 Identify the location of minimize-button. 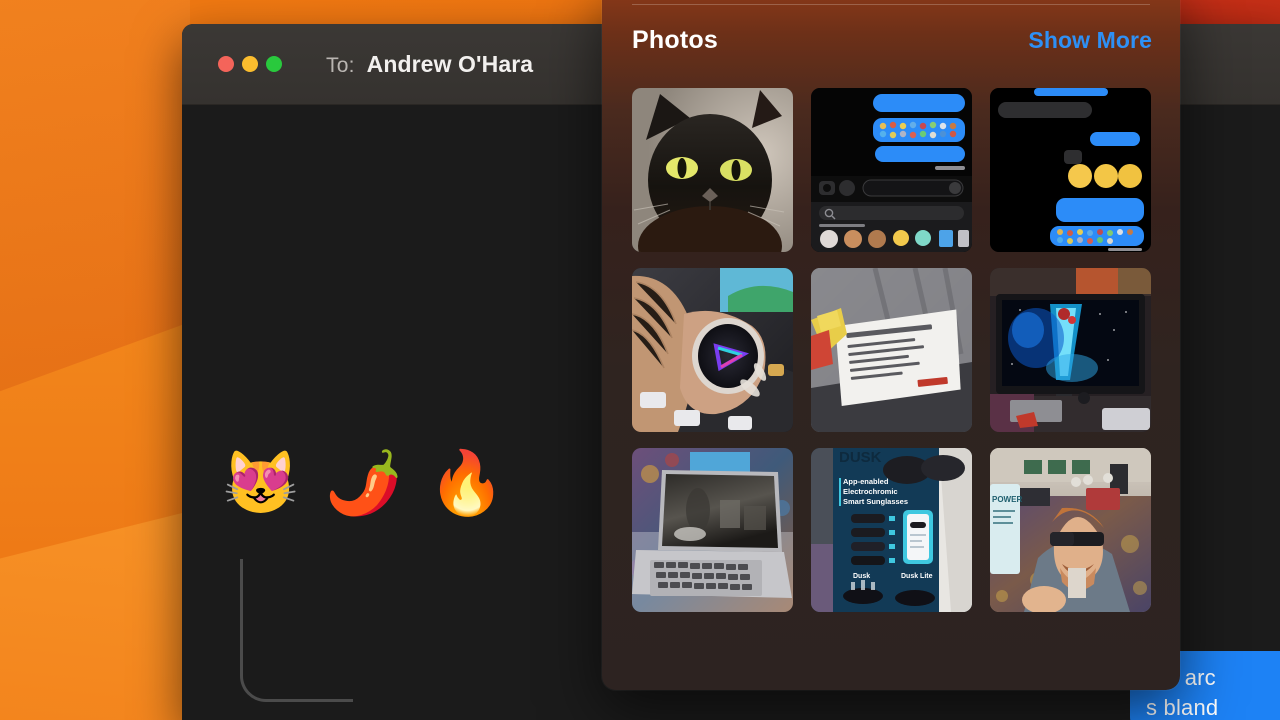
(250, 64).